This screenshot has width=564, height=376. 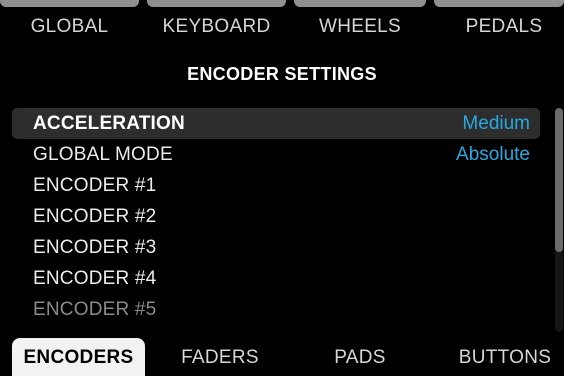 What do you see at coordinates (276, 309) in the screenshot?
I see `setting-row-encoder-5: ENCODER #5` at bounding box center [276, 309].